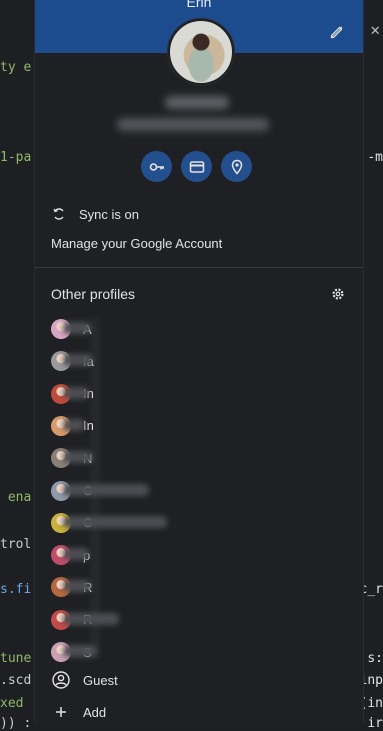 The width and height of the screenshot is (383, 731). I want to click on other-profiles-title: Other profiles, so click(93, 294).